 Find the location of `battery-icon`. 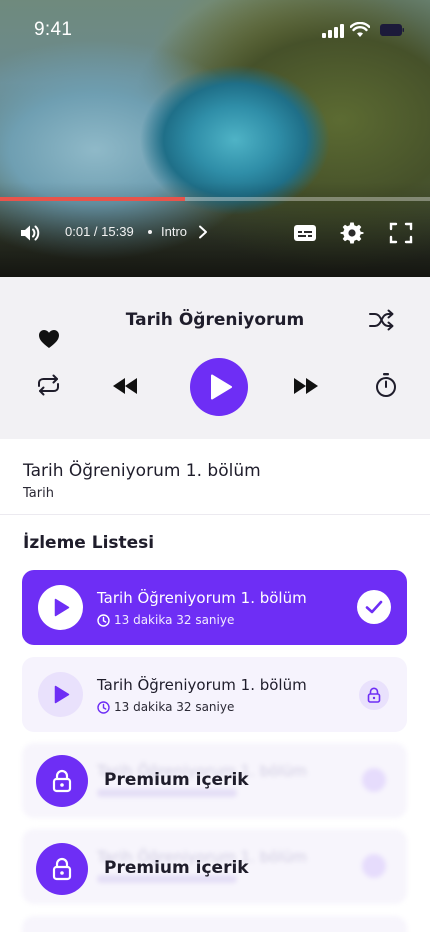

battery-icon is located at coordinates (392, 30).